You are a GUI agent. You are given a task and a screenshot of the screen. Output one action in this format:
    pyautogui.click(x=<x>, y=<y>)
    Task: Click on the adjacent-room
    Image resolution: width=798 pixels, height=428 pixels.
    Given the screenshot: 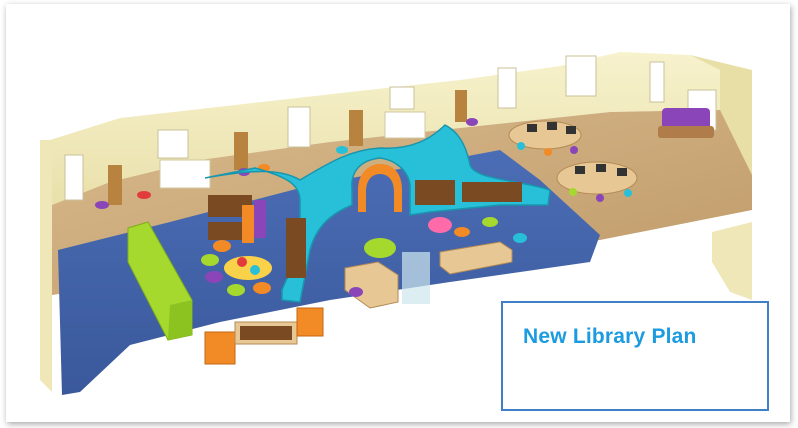 What is the action you would take?
    pyautogui.click(x=732, y=261)
    